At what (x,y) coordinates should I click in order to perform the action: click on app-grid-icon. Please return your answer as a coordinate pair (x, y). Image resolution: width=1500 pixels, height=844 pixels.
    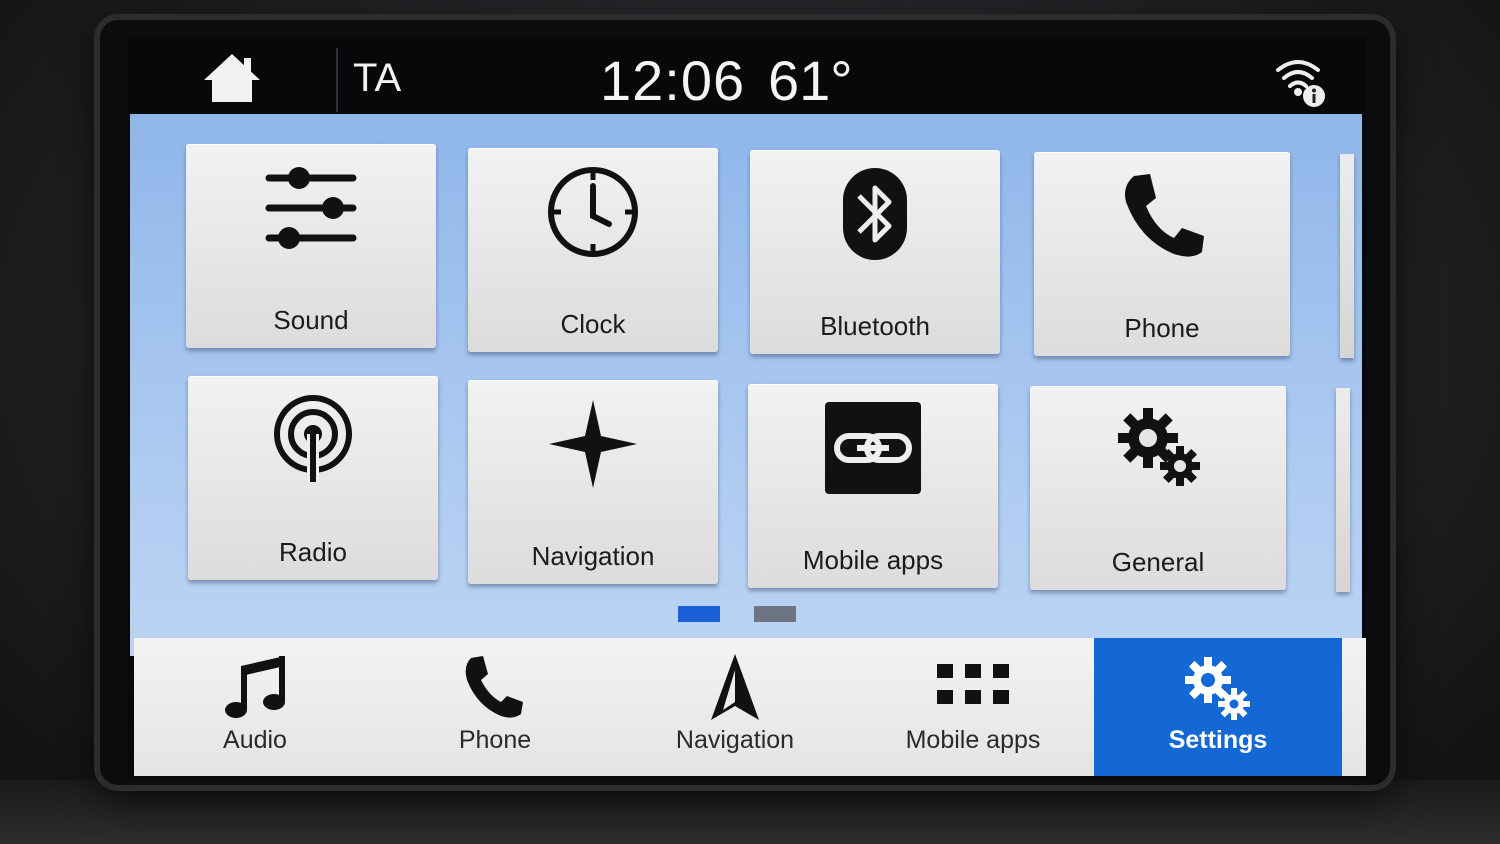
    Looking at the image, I should click on (973, 684).